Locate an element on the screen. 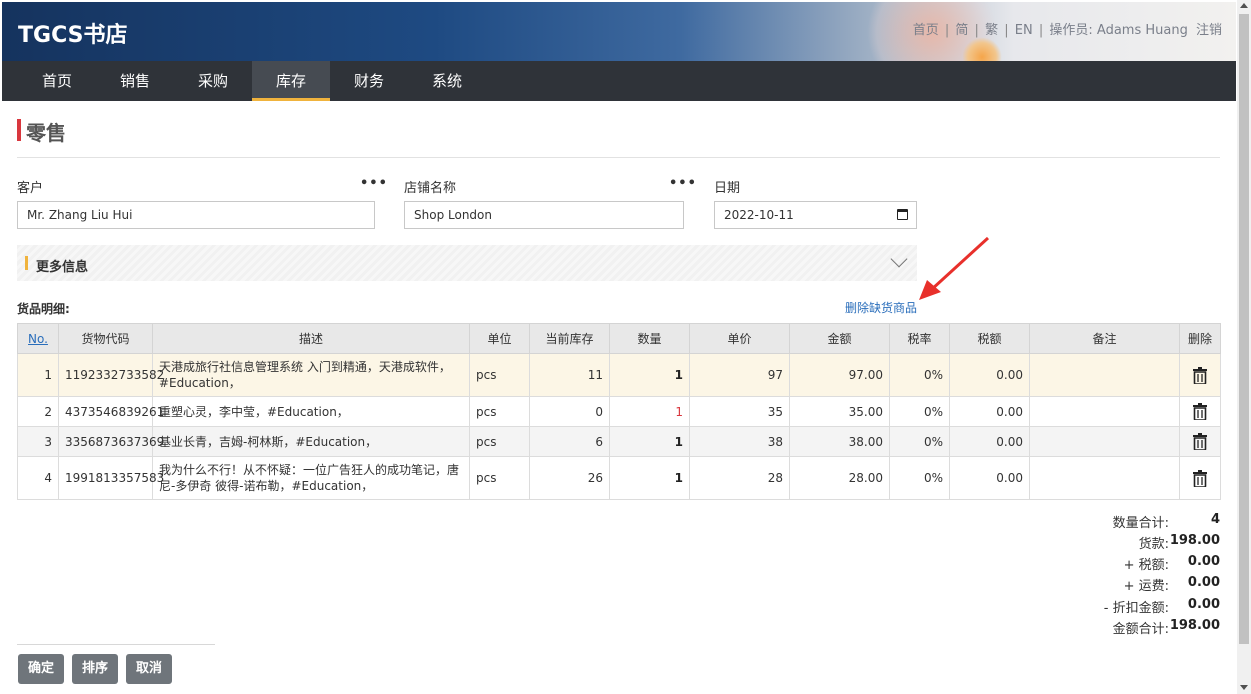 This screenshot has height=694, width=1251. cell-no: 2 is located at coordinates (38, 411).